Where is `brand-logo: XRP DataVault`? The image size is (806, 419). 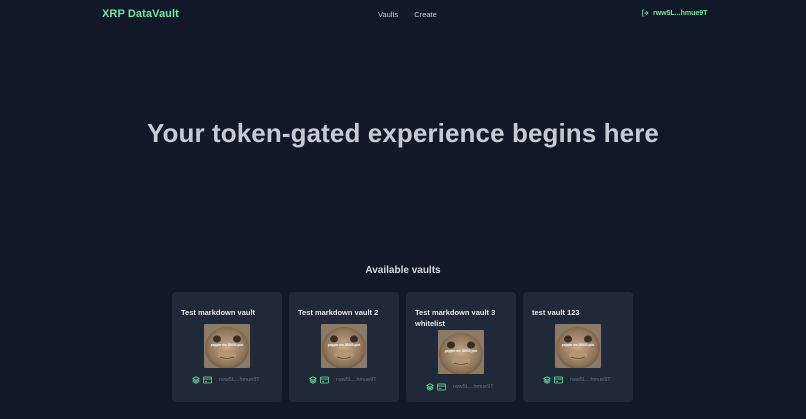
brand-logo: XRP DataVault is located at coordinates (140, 14).